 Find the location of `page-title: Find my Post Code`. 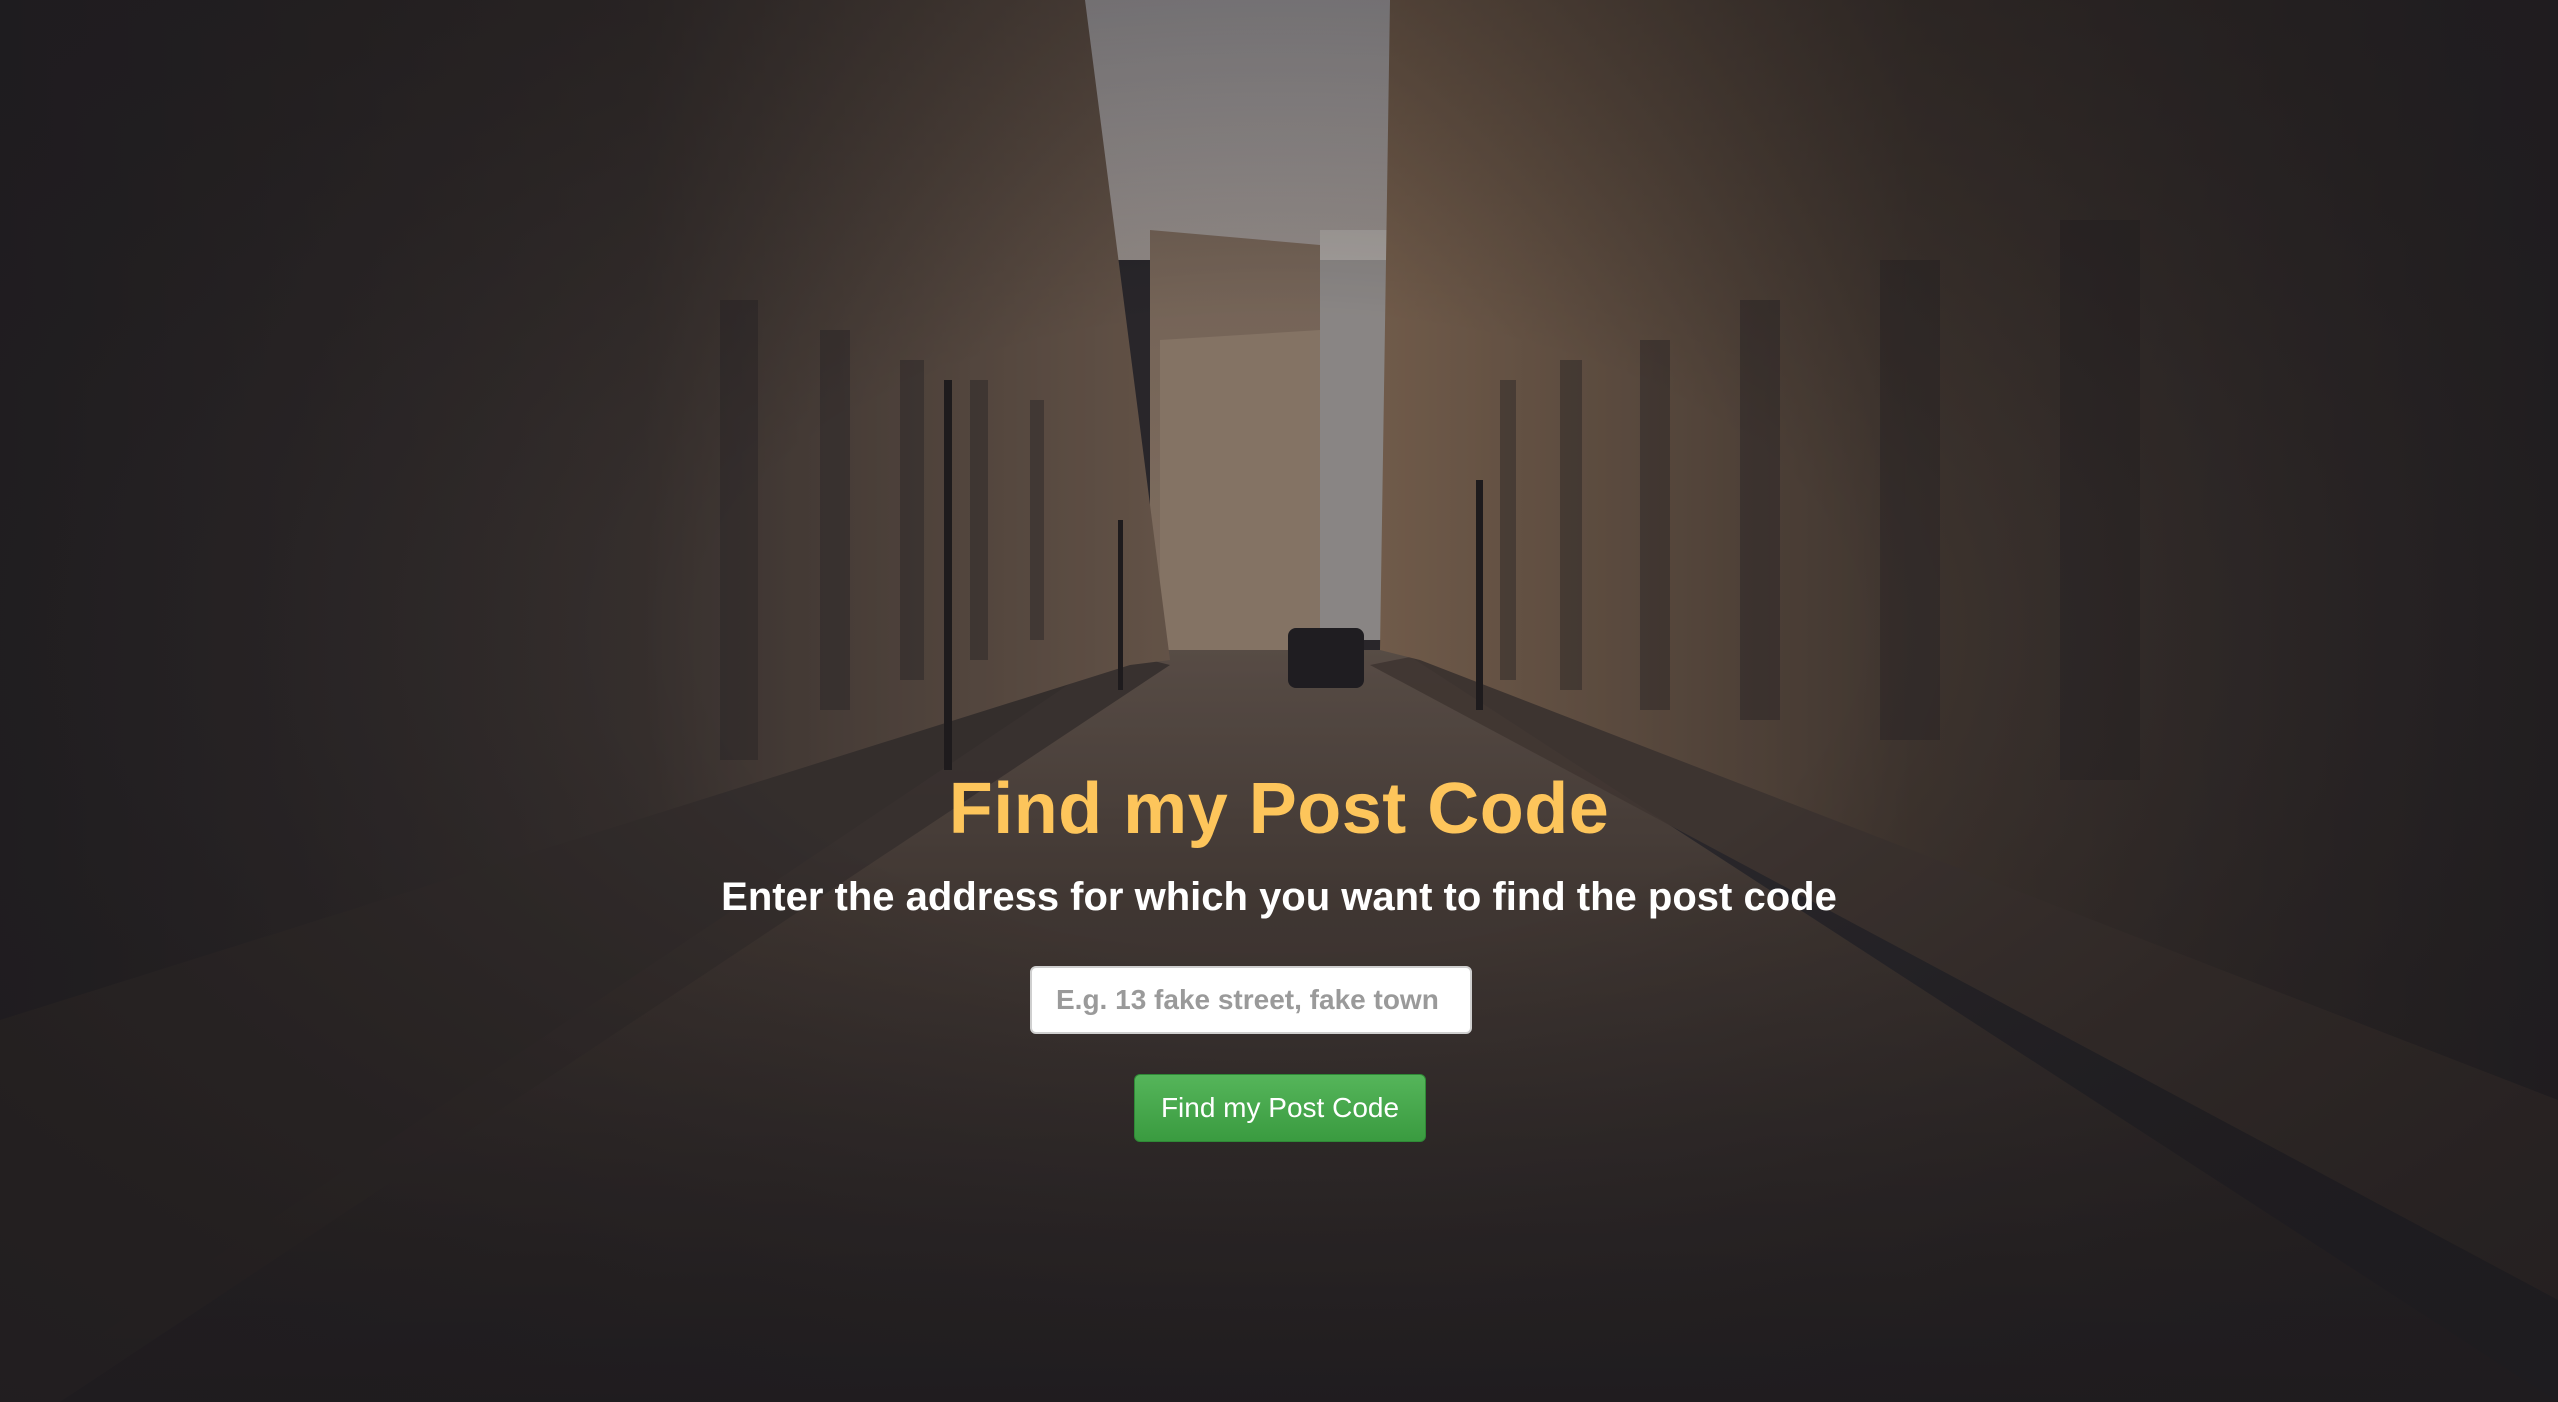

page-title: Find my Post Code is located at coordinates (1279, 809).